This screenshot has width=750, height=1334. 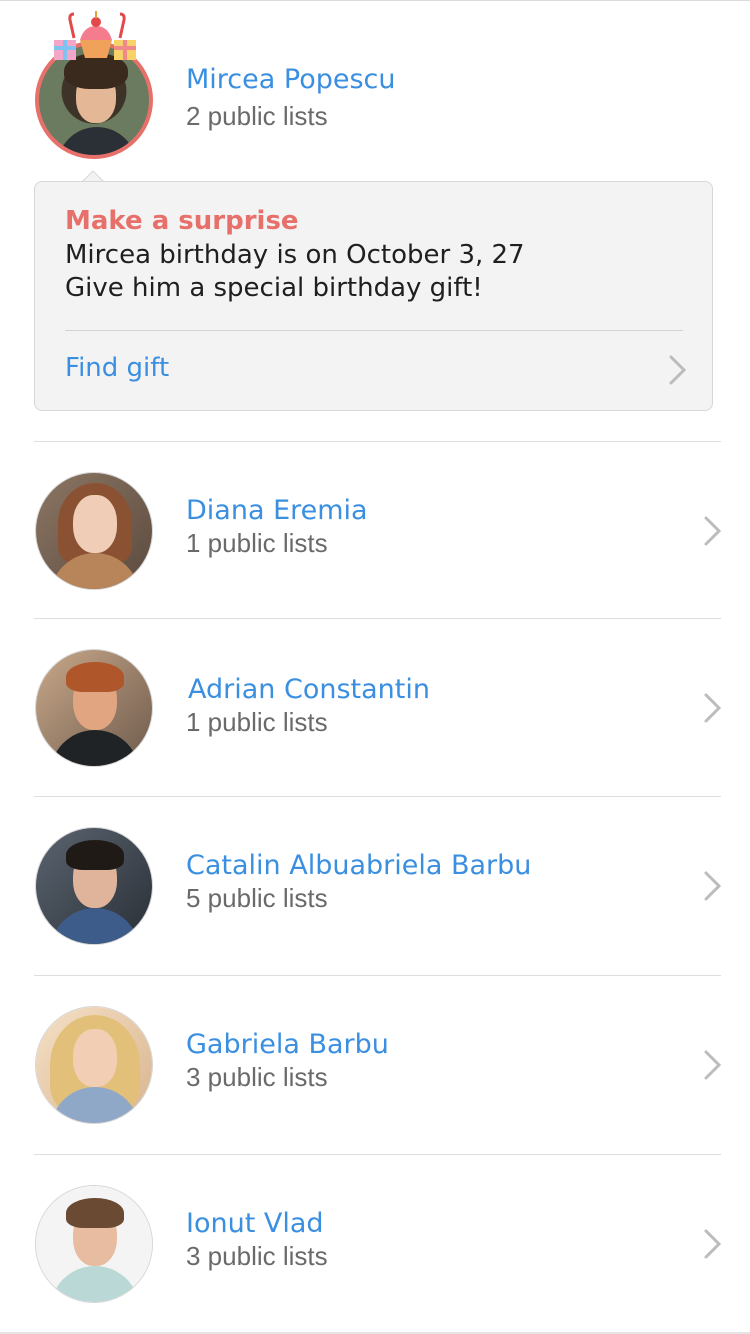 What do you see at coordinates (359, 865) in the screenshot?
I see `contact-name: Catalin Albuabriela Barbu` at bounding box center [359, 865].